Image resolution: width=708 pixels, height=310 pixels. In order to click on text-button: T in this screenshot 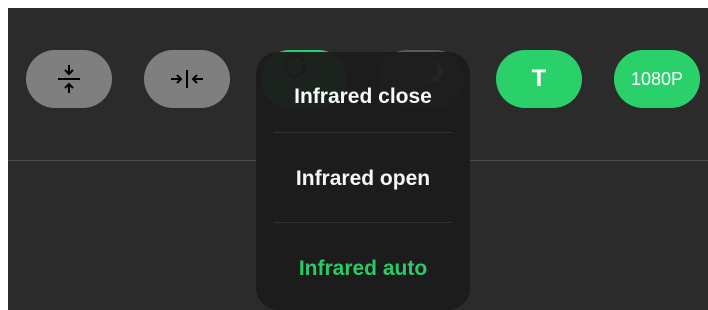, I will do `click(539, 79)`.